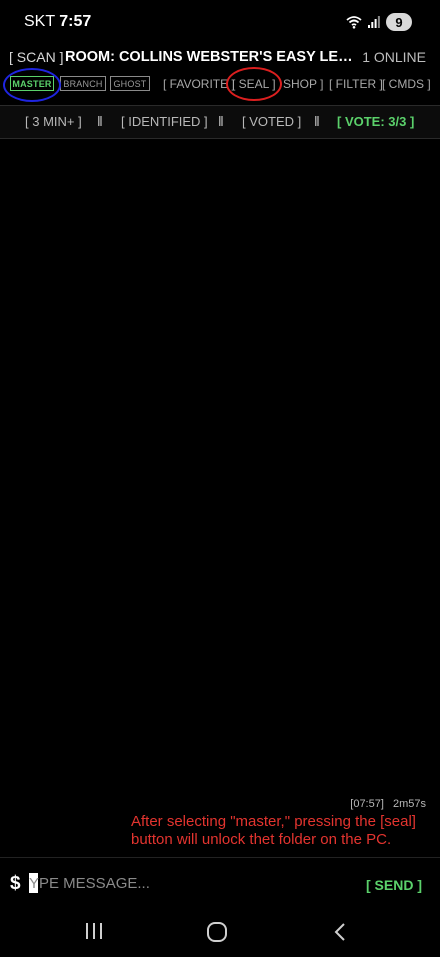 The height and width of the screenshot is (957, 440). What do you see at coordinates (217, 932) in the screenshot?
I see `home-icon` at bounding box center [217, 932].